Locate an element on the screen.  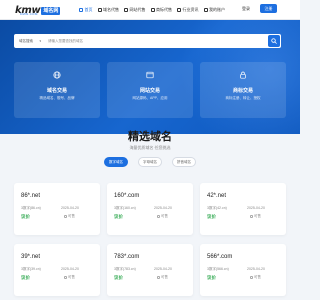
chevron-down-icon: ▾ is located at coordinates (40, 41).